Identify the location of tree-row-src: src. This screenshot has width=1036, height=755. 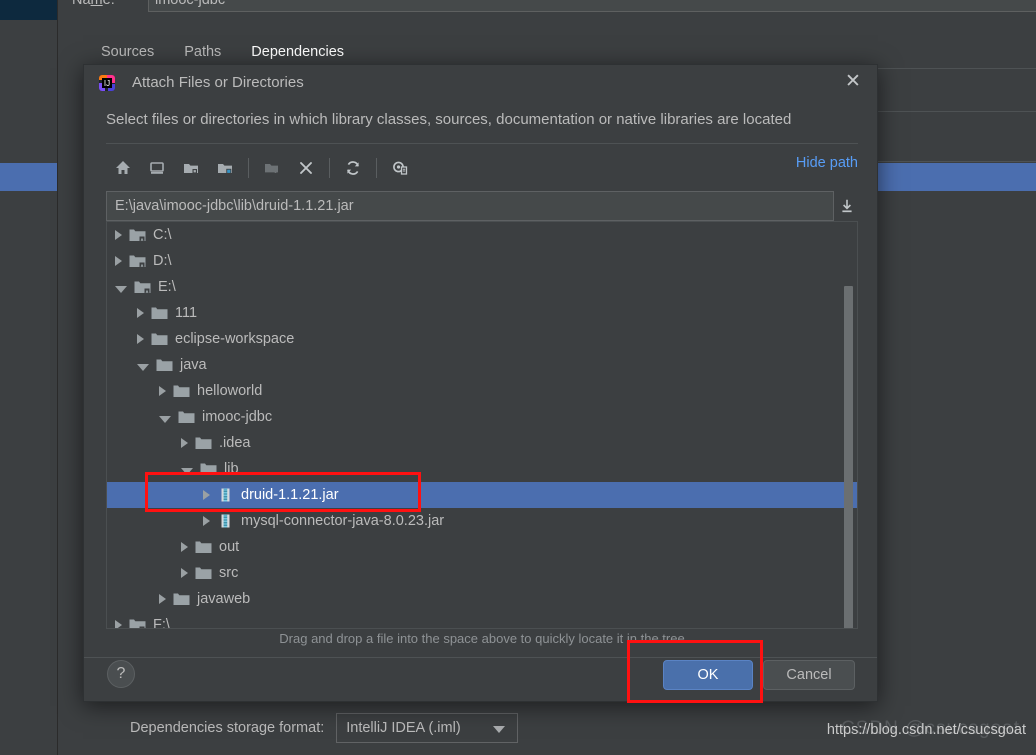
(482, 573).